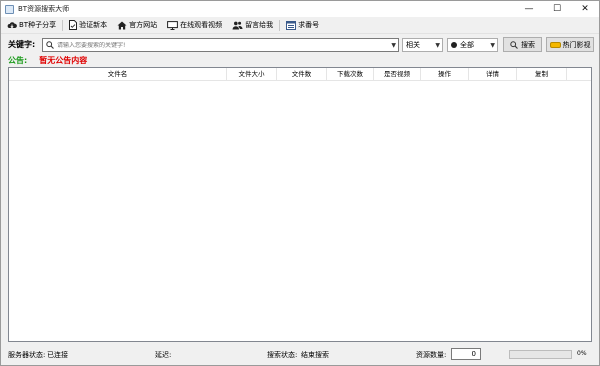 The height and width of the screenshot is (366, 600). What do you see at coordinates (27, 355) in the screenshot?
I see `server-status-label: 服务器状态:` at bounding box center [27, 355].